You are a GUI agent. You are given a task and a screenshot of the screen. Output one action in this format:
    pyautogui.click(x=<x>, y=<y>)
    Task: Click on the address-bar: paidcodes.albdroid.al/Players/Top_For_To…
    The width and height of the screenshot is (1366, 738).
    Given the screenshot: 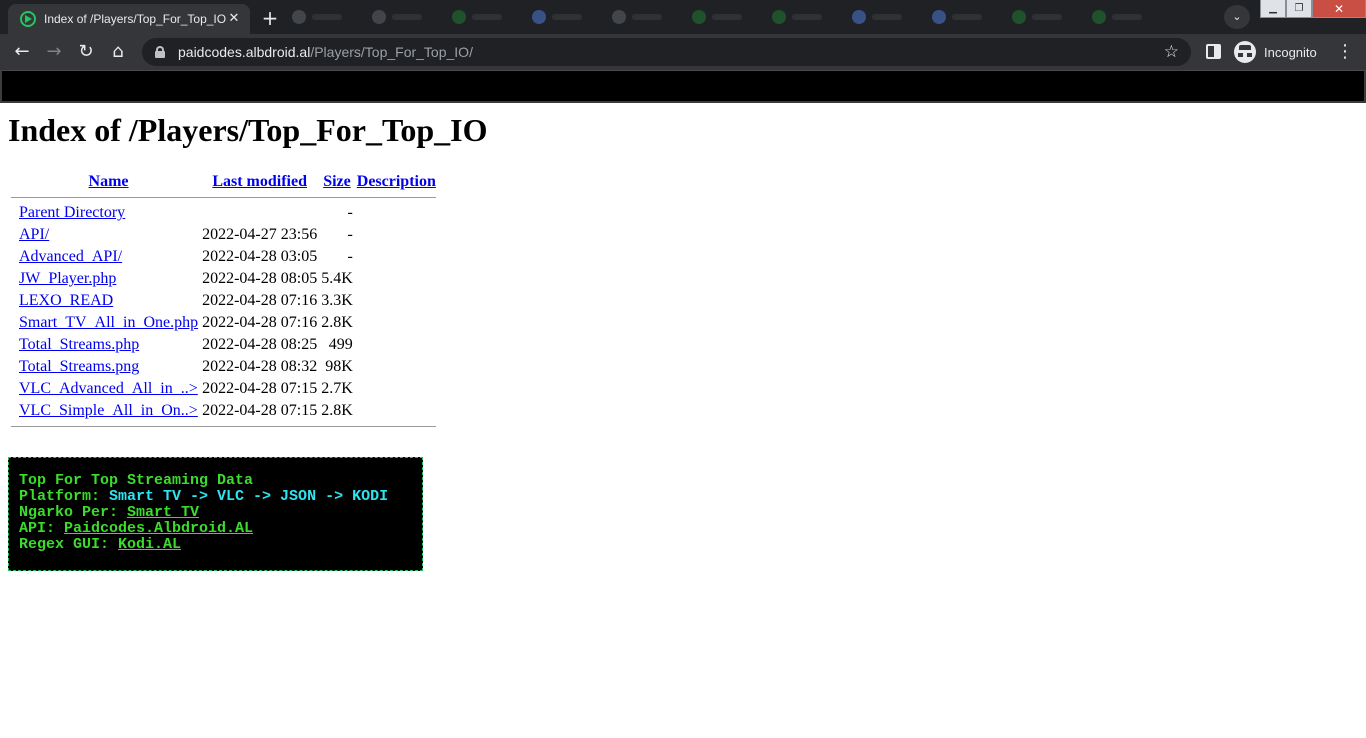 What is the action you would take?
    pyautogui.click(x=666, y=52)
    